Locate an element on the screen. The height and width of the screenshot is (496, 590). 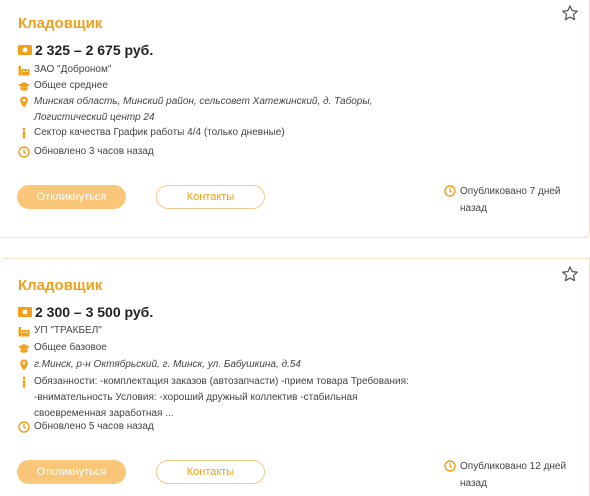
education-row: Общее базовое is located at coordinates (62, 348).